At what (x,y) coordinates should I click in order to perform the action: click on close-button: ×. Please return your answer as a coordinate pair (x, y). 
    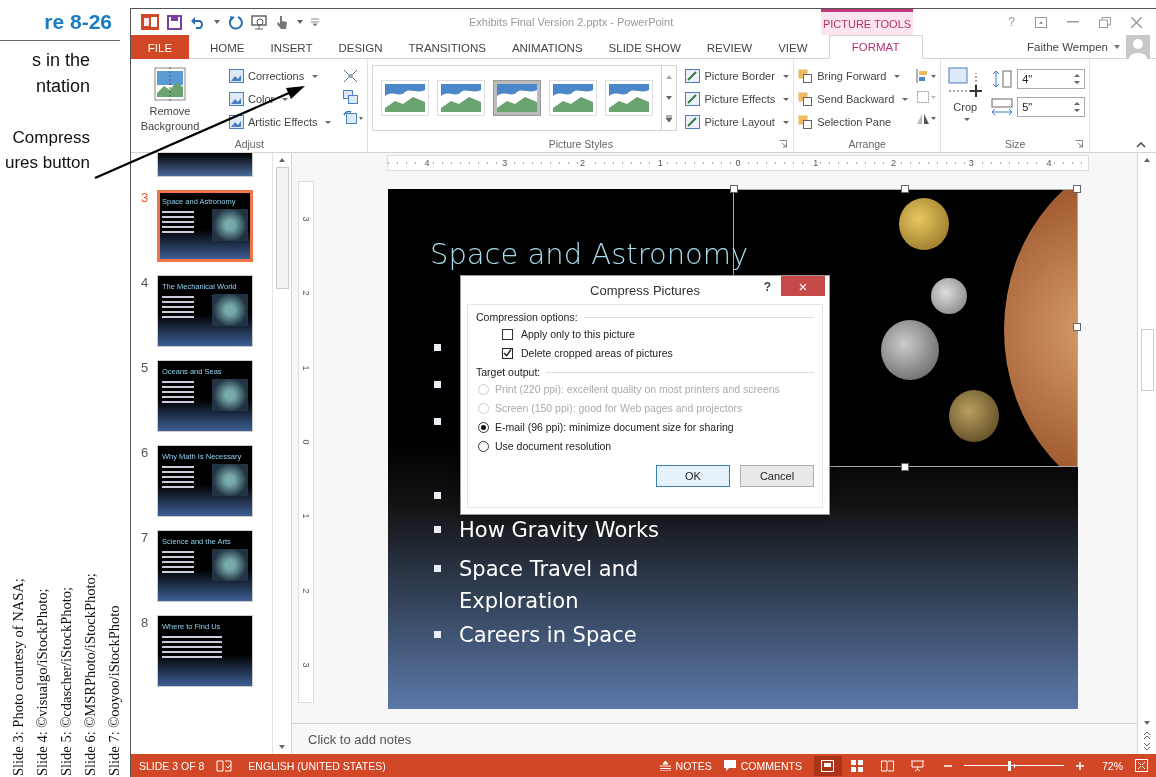
    Looking at the image, I should click on (803, 286).